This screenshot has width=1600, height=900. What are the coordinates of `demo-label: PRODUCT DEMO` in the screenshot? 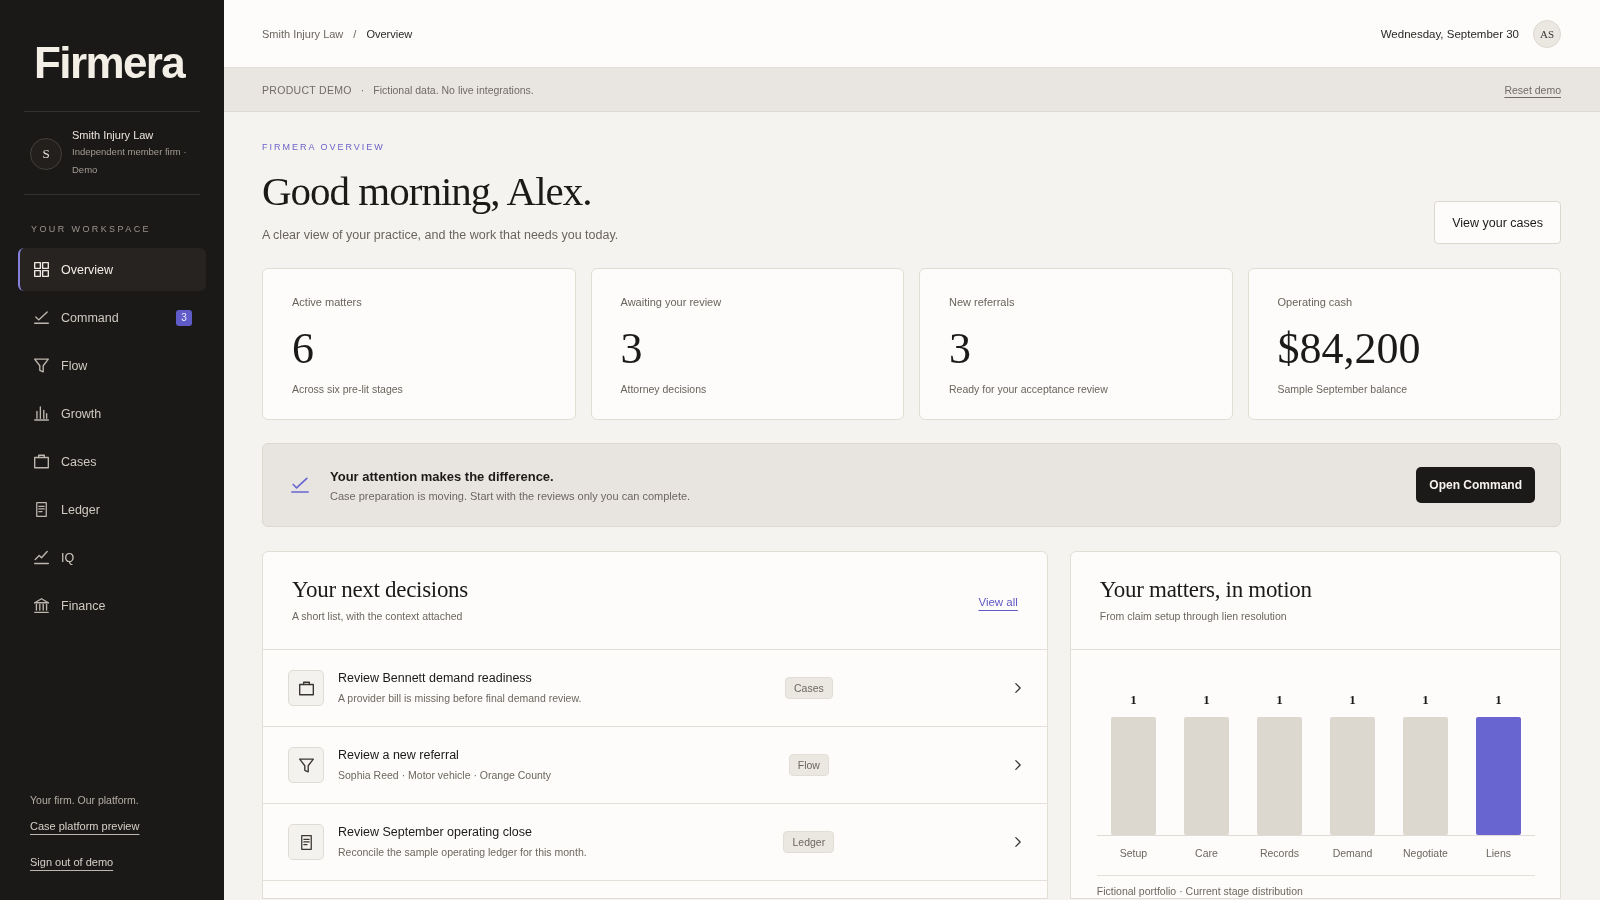 It's located at (307, 89).